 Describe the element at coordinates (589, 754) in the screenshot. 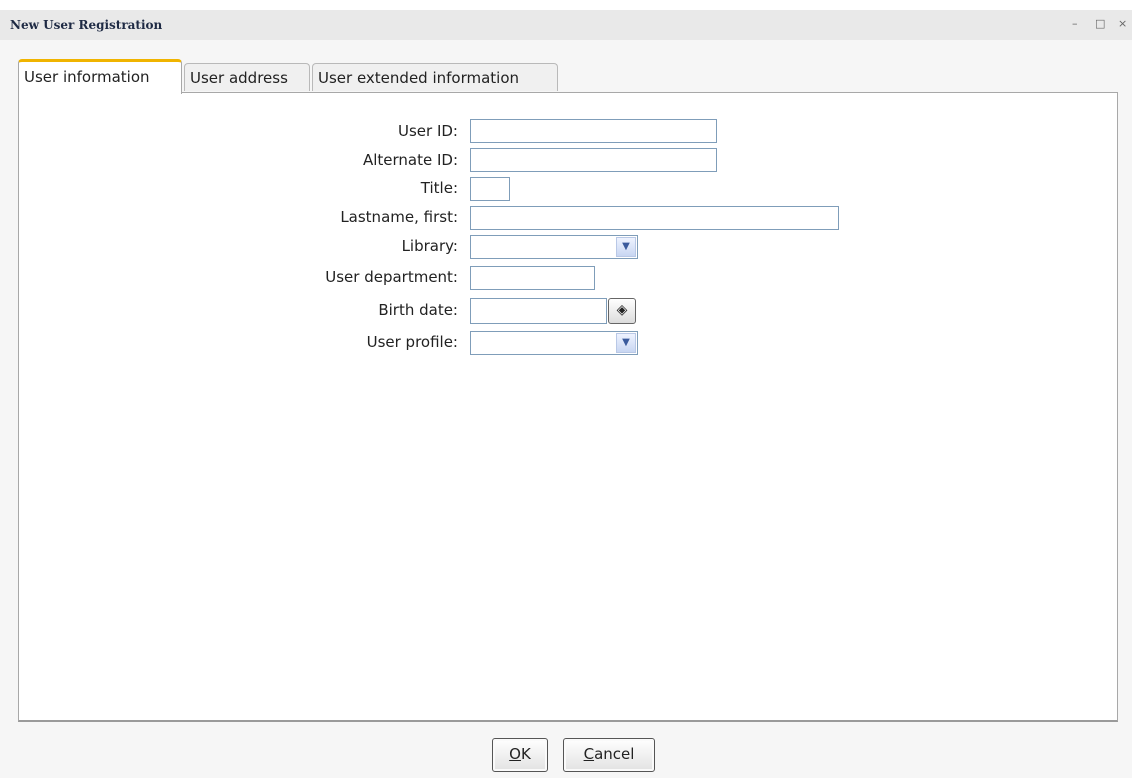

I see `cancel-mnemonic: C` at that location.